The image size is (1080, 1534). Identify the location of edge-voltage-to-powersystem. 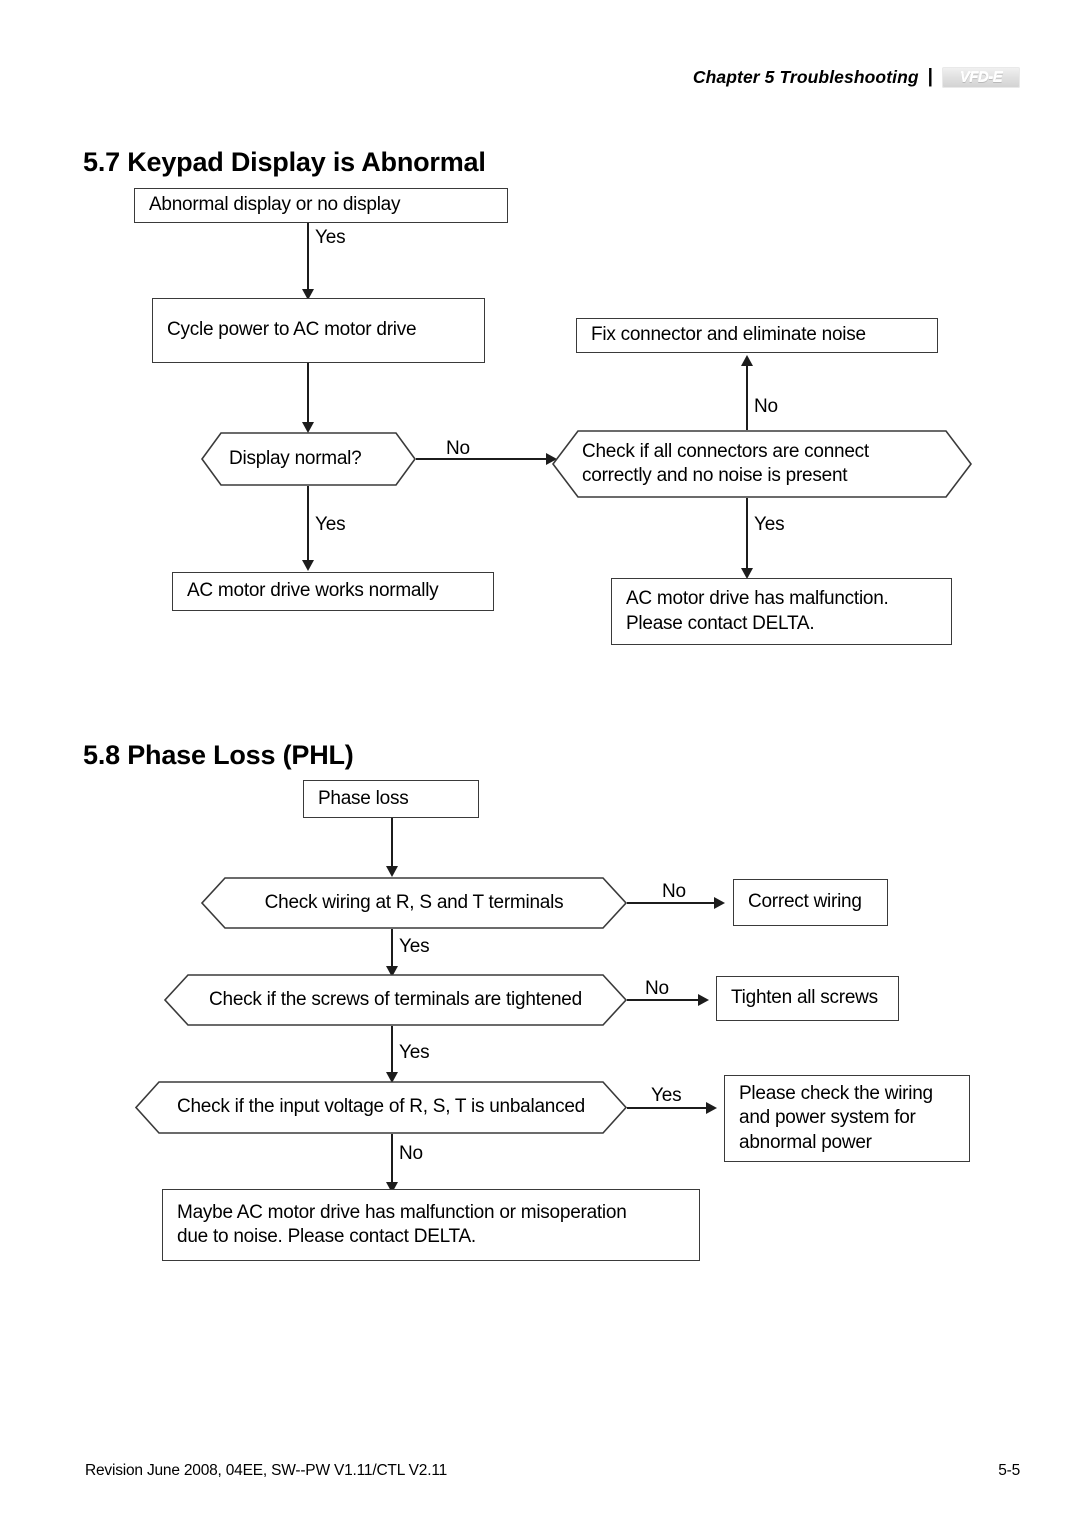
(669, 1108).